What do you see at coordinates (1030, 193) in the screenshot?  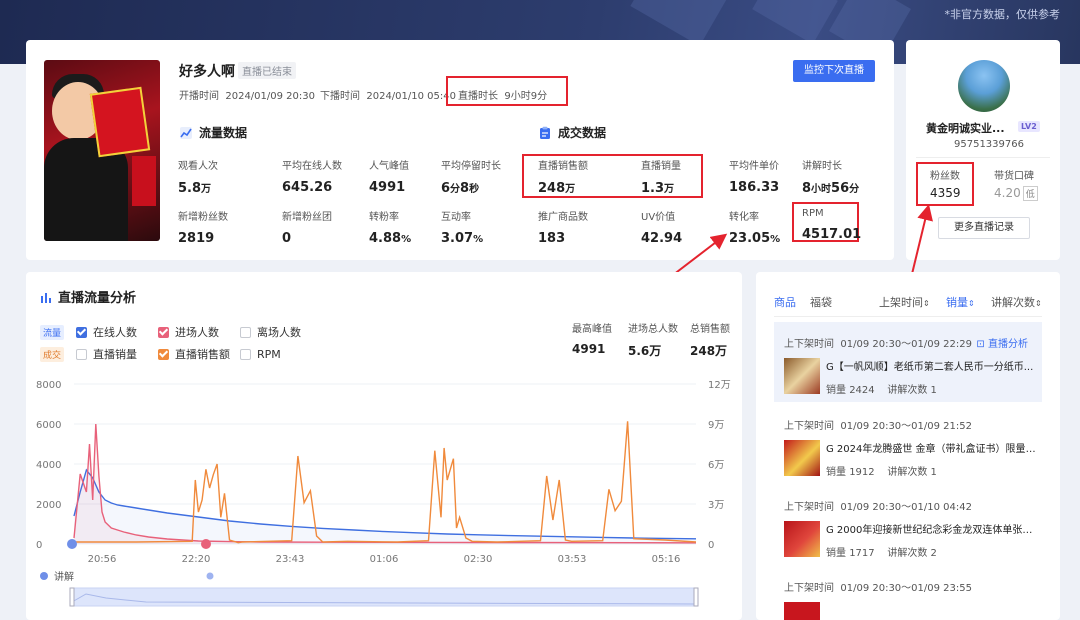 I see `reputation-level-tag: 低` at bounding box center [1030, 193].